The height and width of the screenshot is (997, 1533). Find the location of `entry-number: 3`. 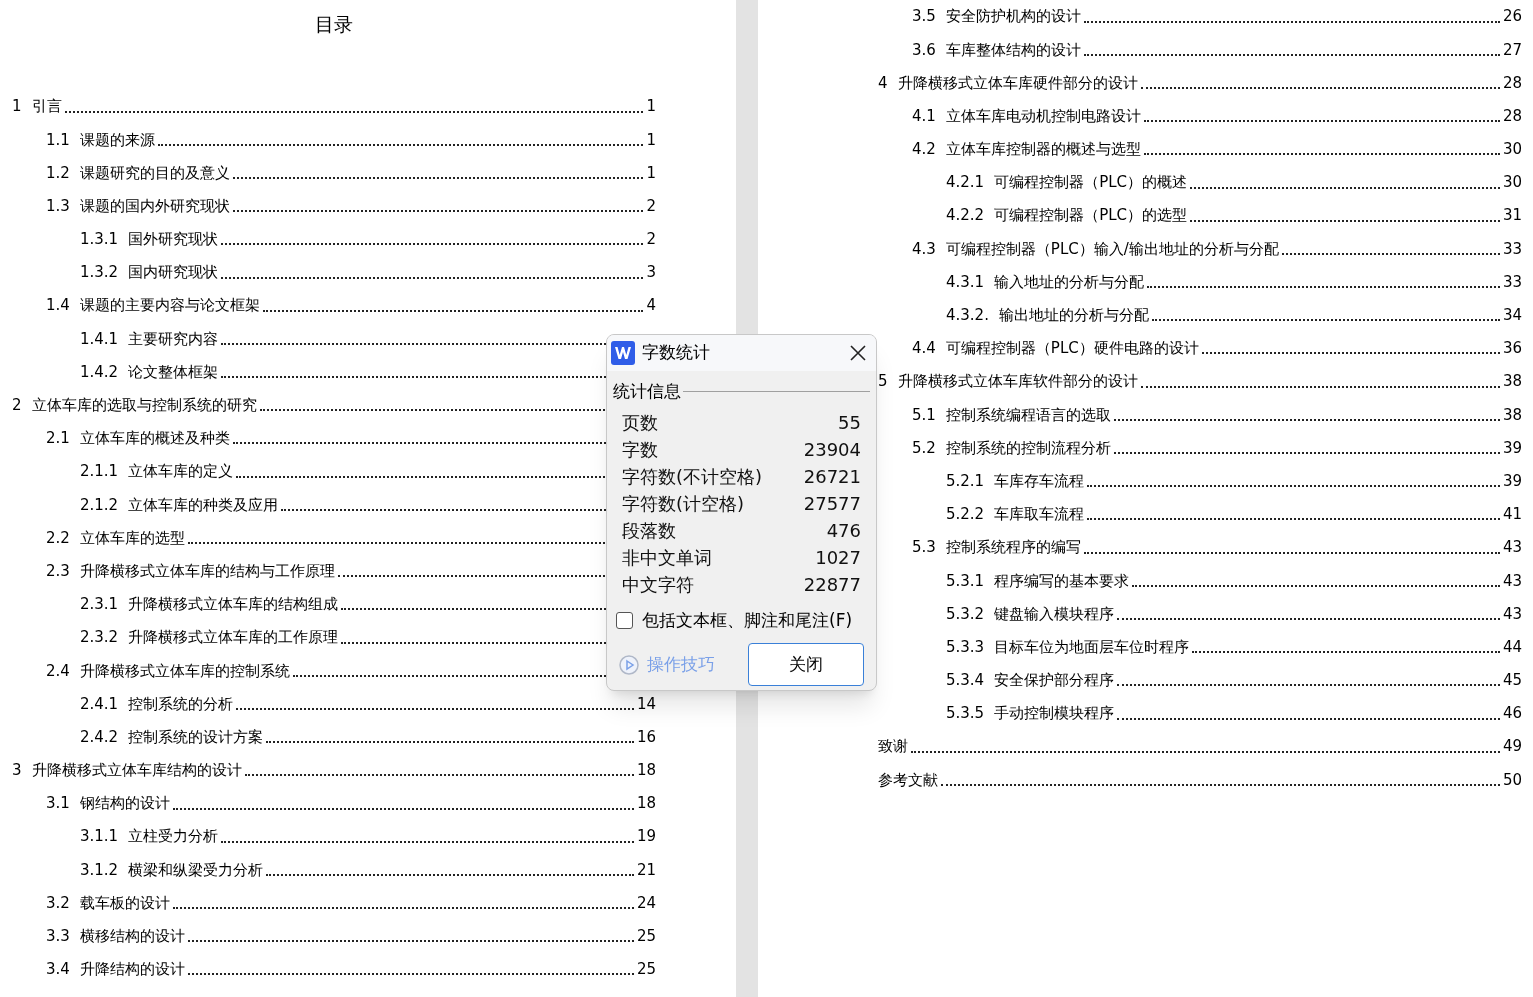

entry-number: 3 is located at coordinates (17, 771).